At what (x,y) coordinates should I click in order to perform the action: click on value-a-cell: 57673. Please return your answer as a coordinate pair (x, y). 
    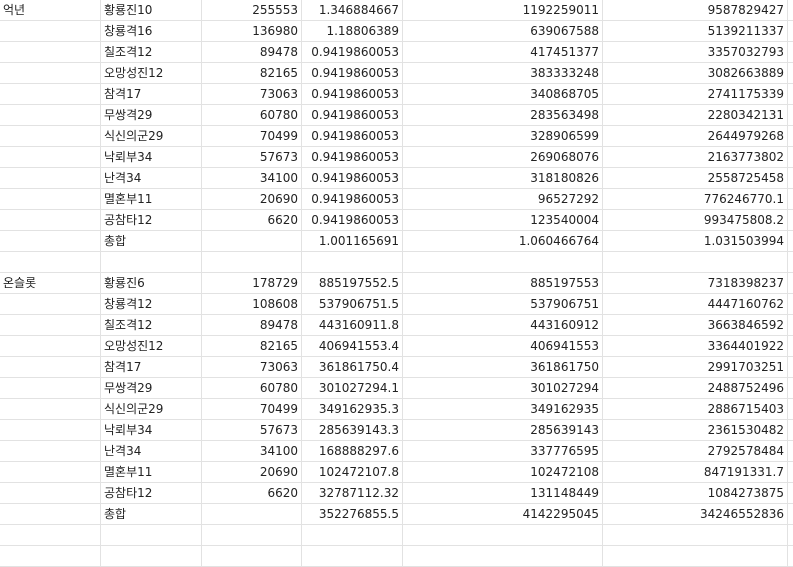
    Looking at the image, I should click on (252, 430).